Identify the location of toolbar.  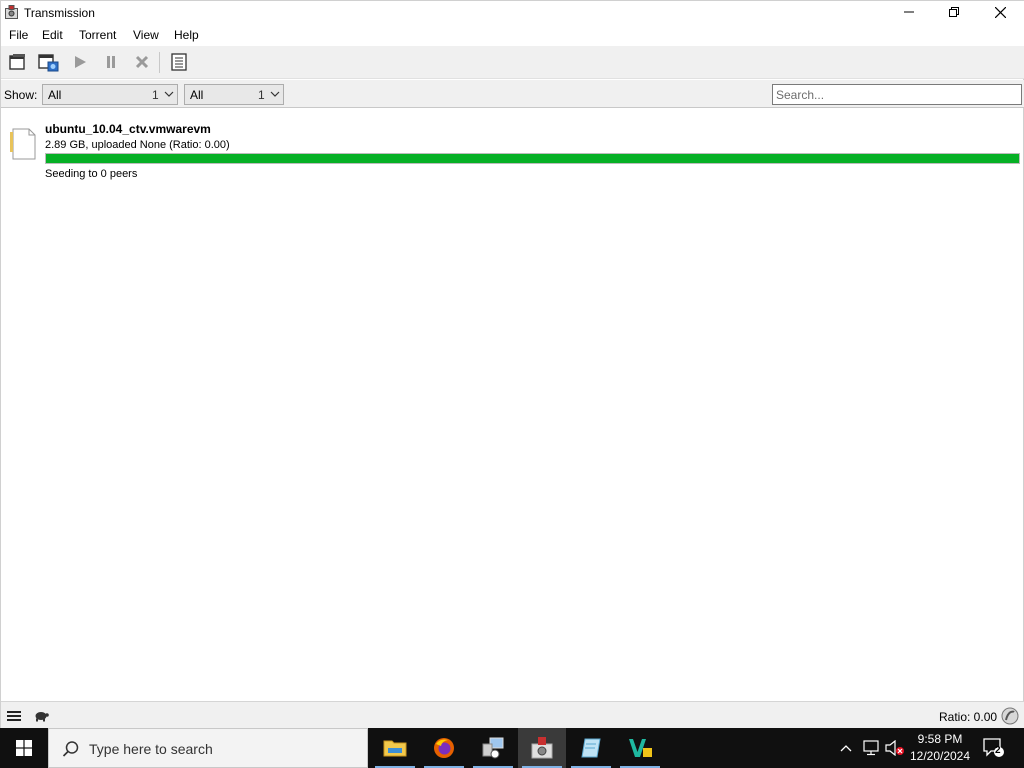
(512, 62).